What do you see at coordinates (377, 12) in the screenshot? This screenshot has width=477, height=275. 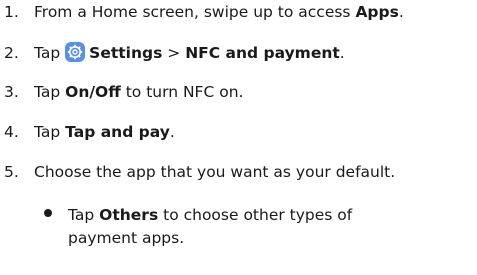 I see `step-bold: Apps` at bounding box center [377, 12].